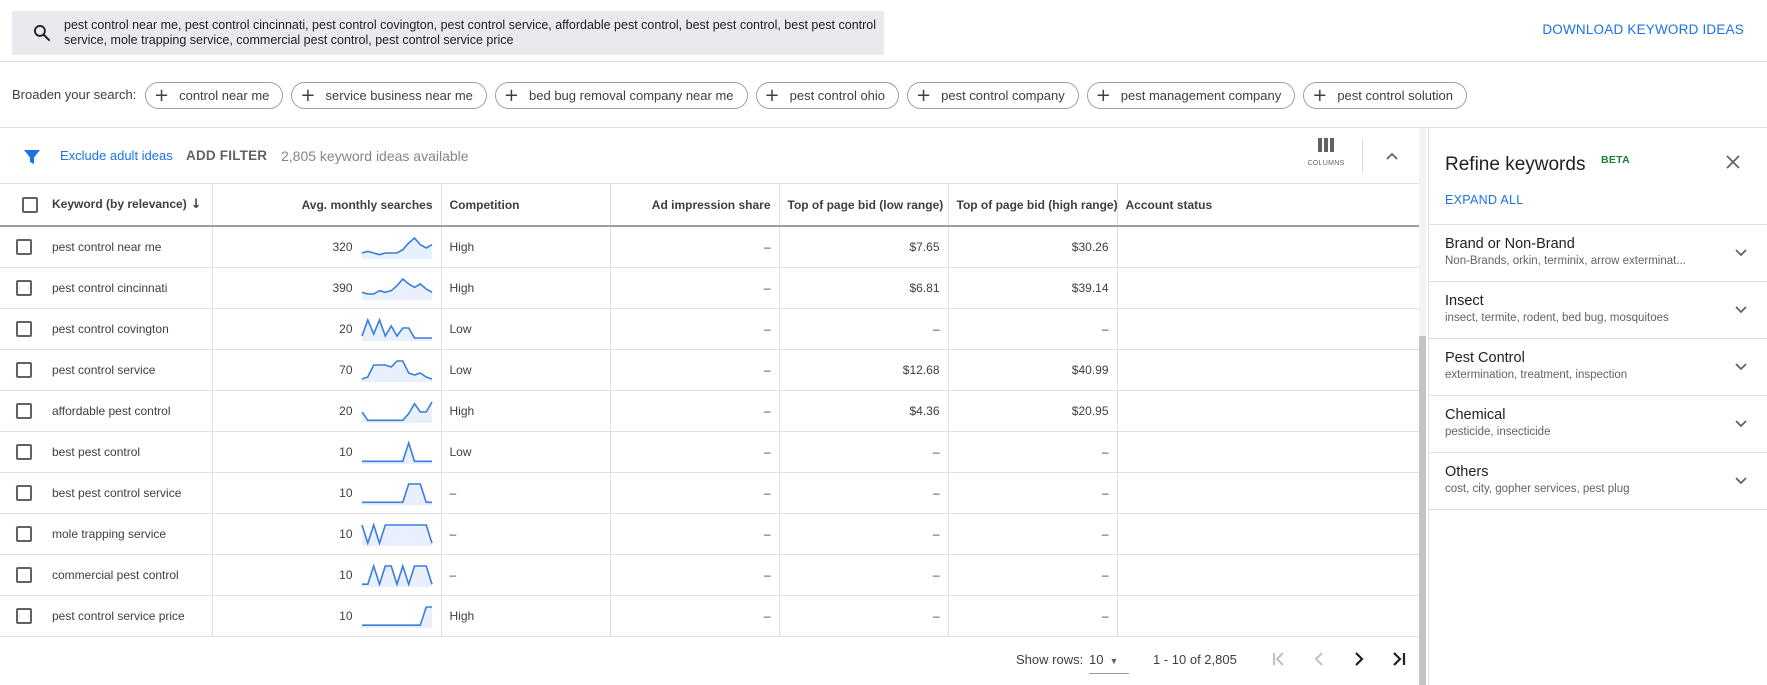 This screenshot has height=685, width=1767. I want to click on searches-value: 10, so click(346, 615).